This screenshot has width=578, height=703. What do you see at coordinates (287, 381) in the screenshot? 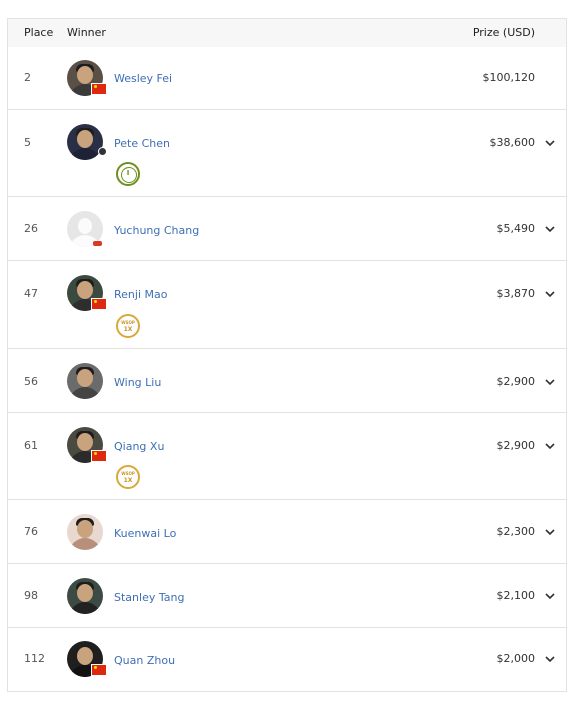
I see `table-row: 56 Wing Liu $2,900` at bounding box center [287, 381].